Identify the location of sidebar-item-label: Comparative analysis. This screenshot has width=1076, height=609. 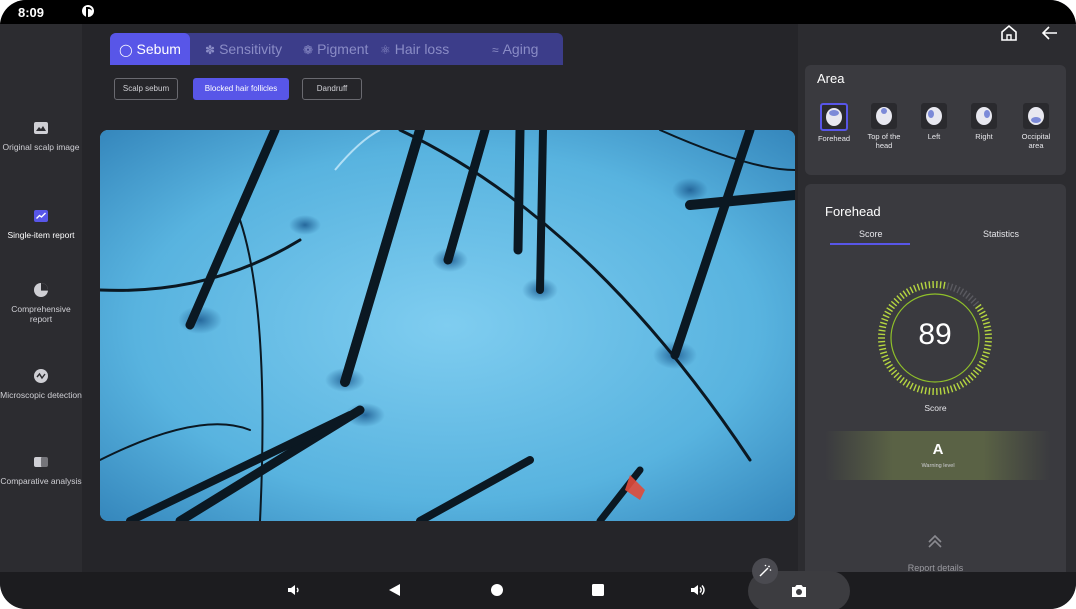
(41, 481).